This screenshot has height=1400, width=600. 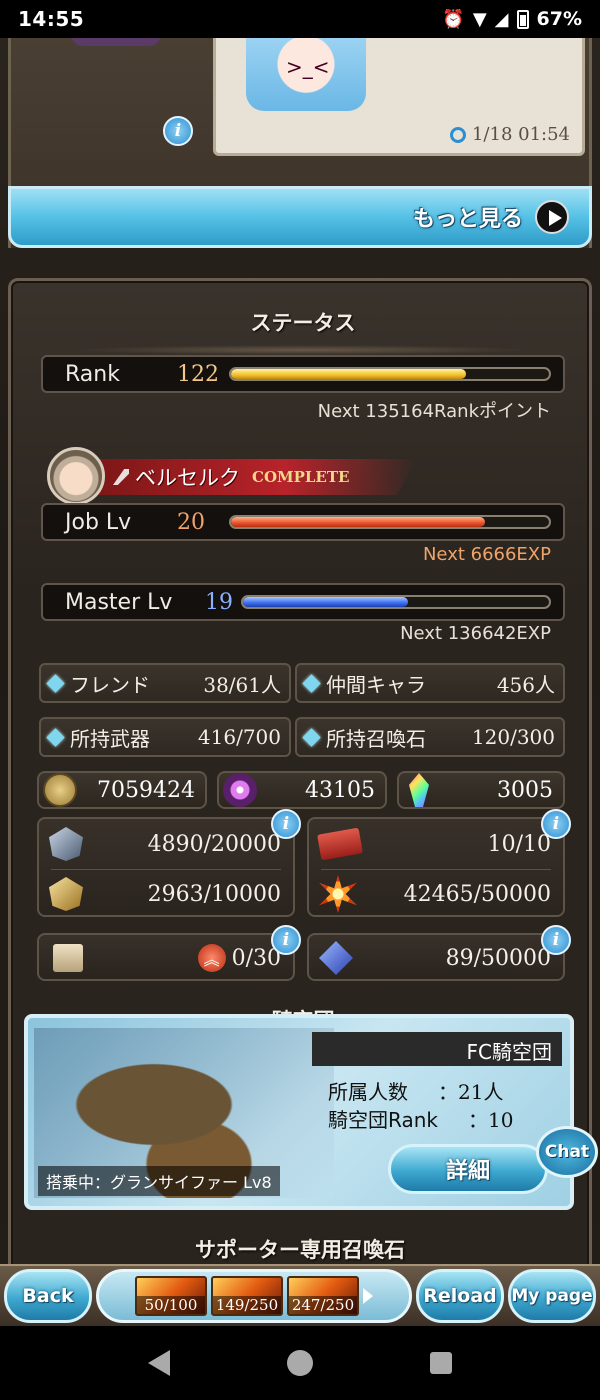 I want to click on clock: 14:55, so click(x=51, y=19).